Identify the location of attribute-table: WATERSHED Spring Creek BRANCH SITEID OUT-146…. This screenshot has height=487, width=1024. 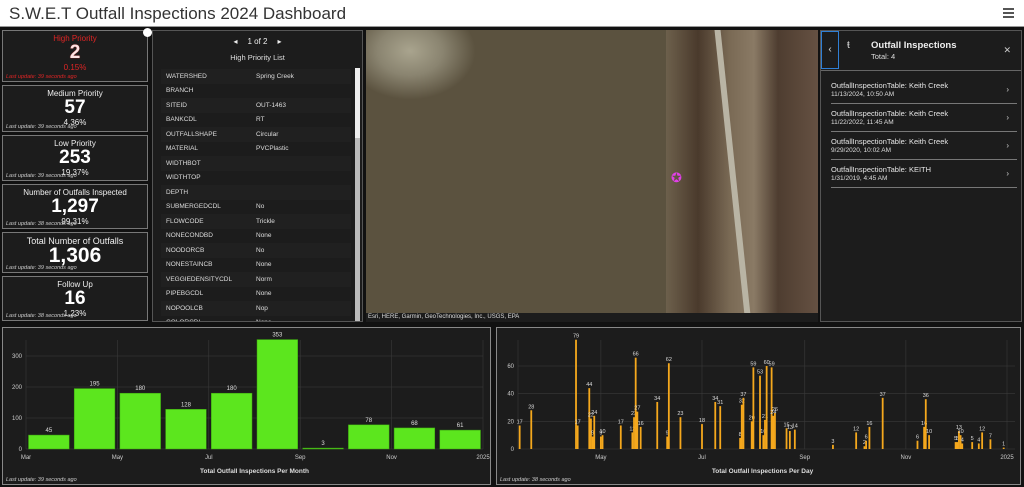
(256, 195).